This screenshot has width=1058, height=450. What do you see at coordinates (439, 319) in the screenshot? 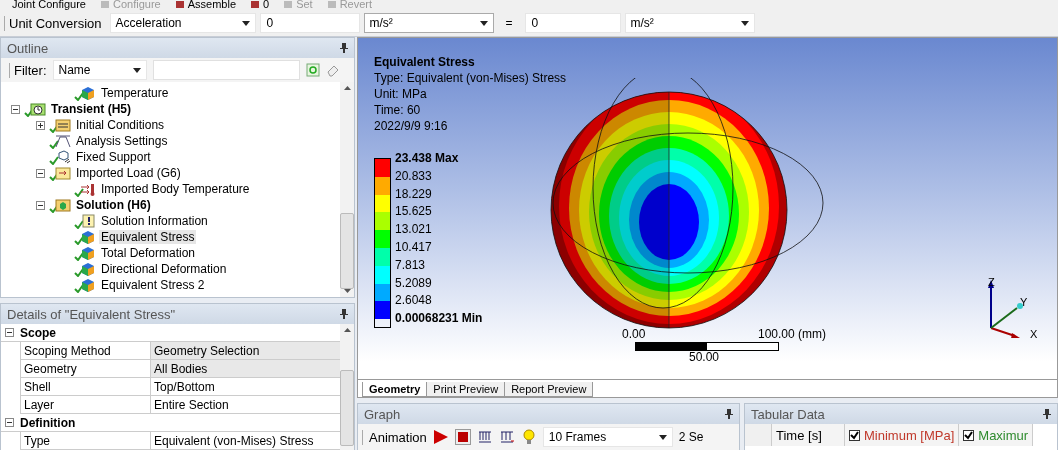
I see `legend-value: 0.00068231 Min` at bounding box center [439, 319].